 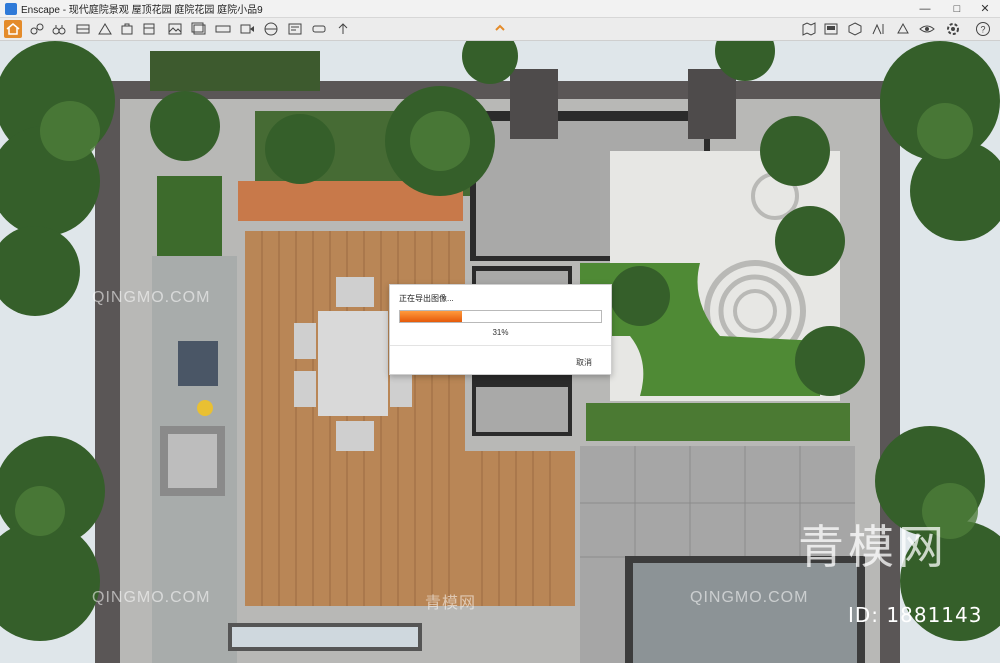 I want to click on progress-bar-fill, so click(x=431, y=316).